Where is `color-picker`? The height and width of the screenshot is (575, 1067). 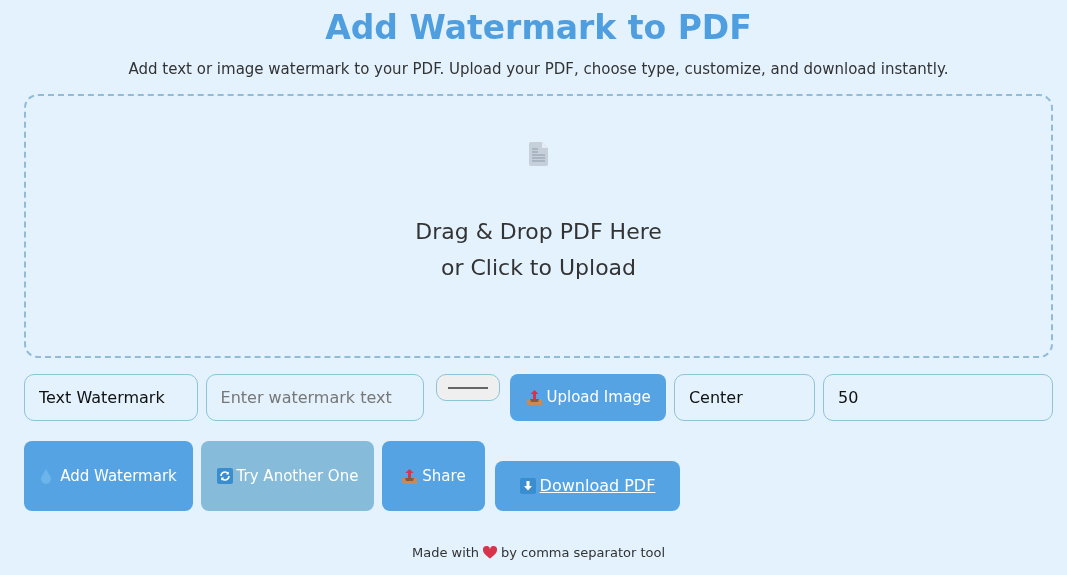 color-picker is located at coordinates (468, 388).